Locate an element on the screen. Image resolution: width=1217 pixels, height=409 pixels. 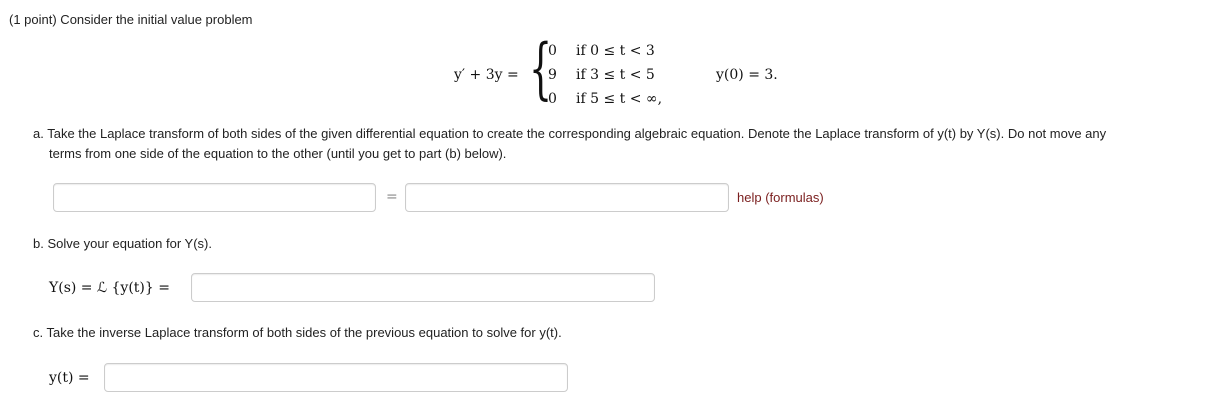
equation-lhs: y′ + 3y = is located at coordinates (486, 75).